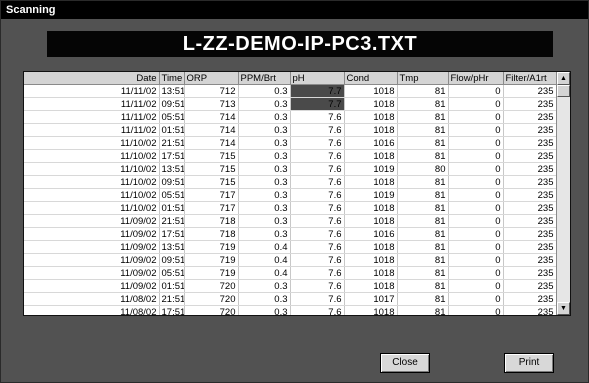 This screenshot has width=589, height=383. Describe the element at coordinates (211, 247) in the screenshot. I see `table-cell: 719` at that location.